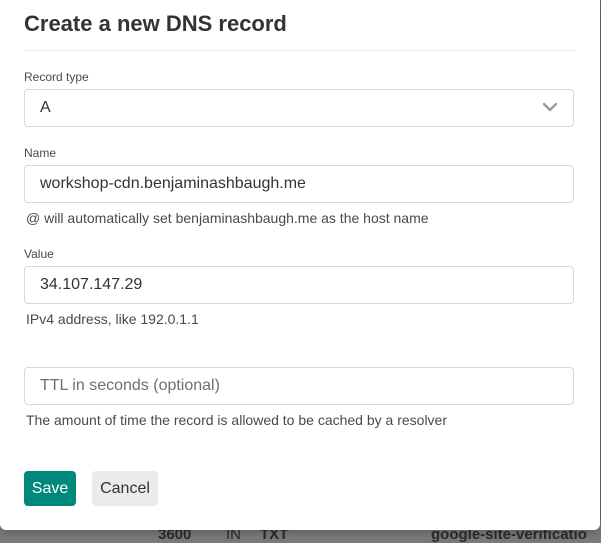 The image size is (601, 543). Describe the element at coordinates (130, 385) in the screenshot. I see `ttl-input-placeholder: TTL in seconds (optional)` at that location.